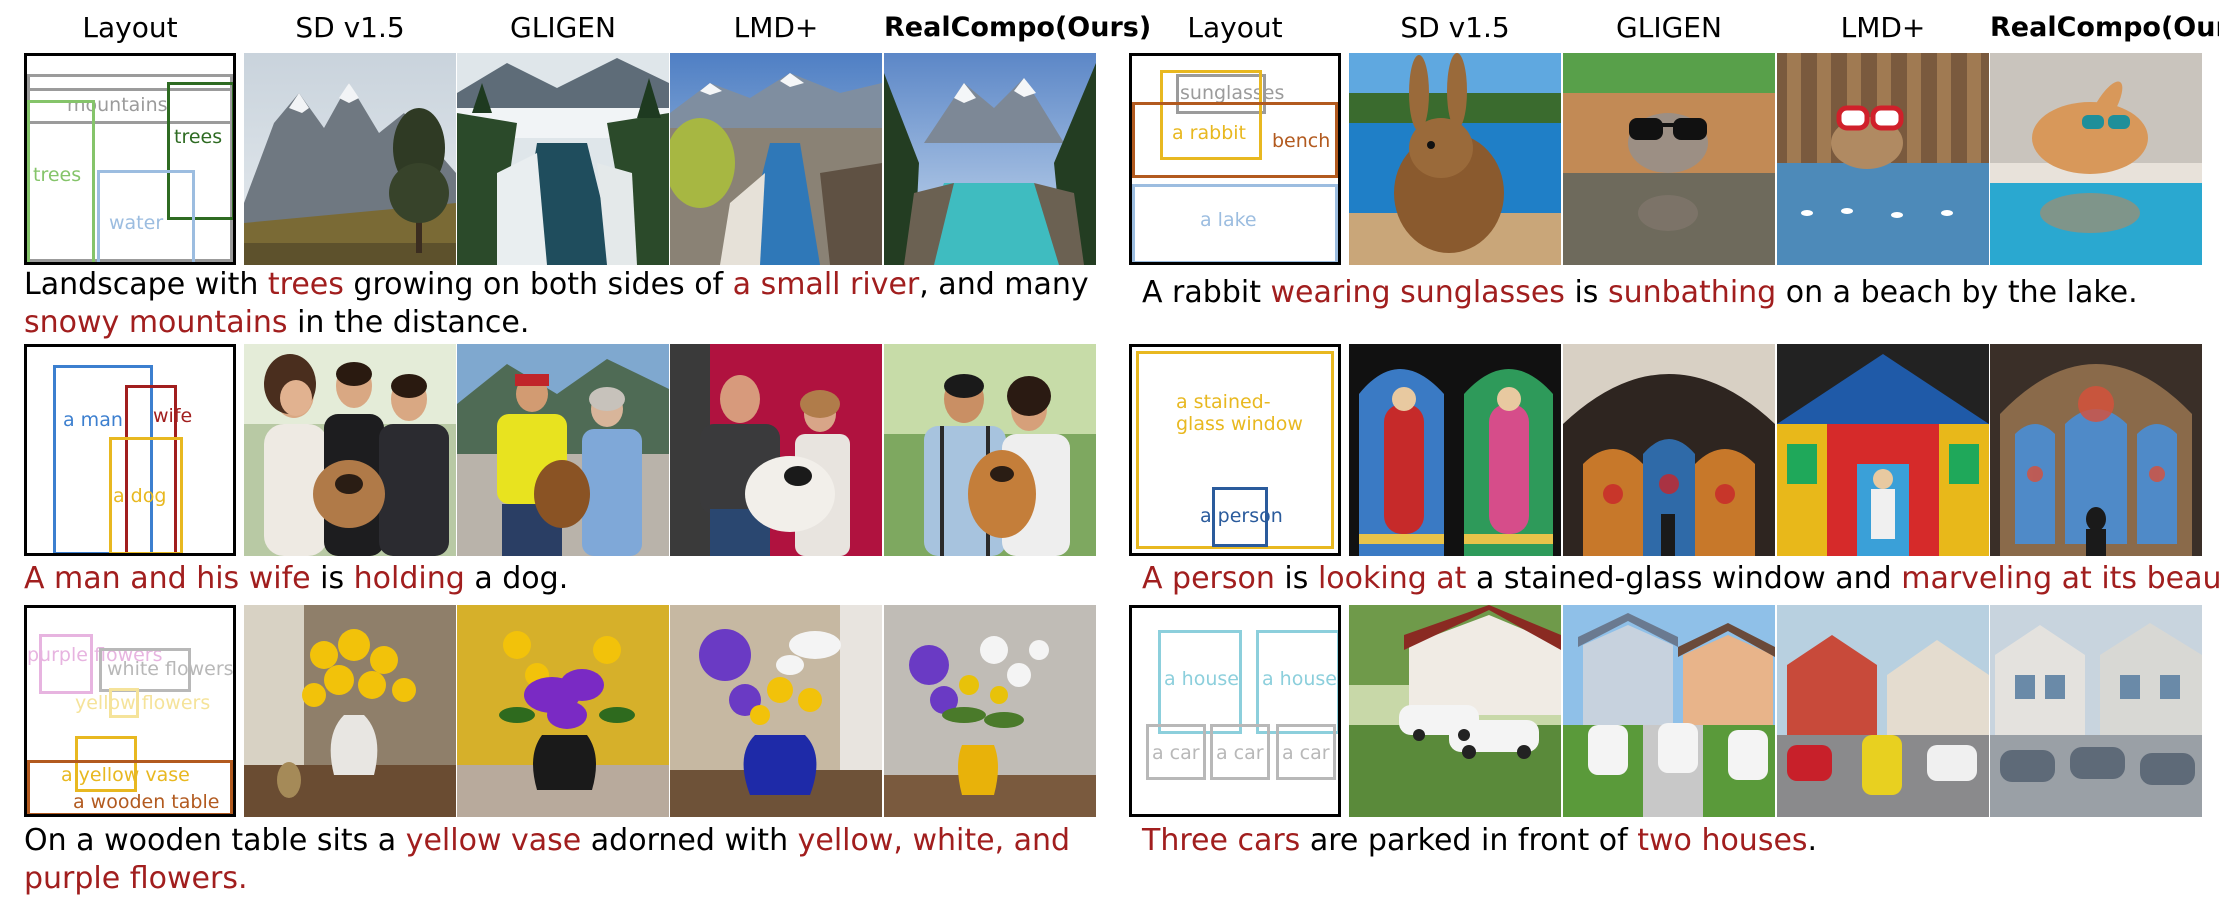 The image size is (2219, 911). I want to click on image-realcompo-houses-cars, so click(2096, 711).